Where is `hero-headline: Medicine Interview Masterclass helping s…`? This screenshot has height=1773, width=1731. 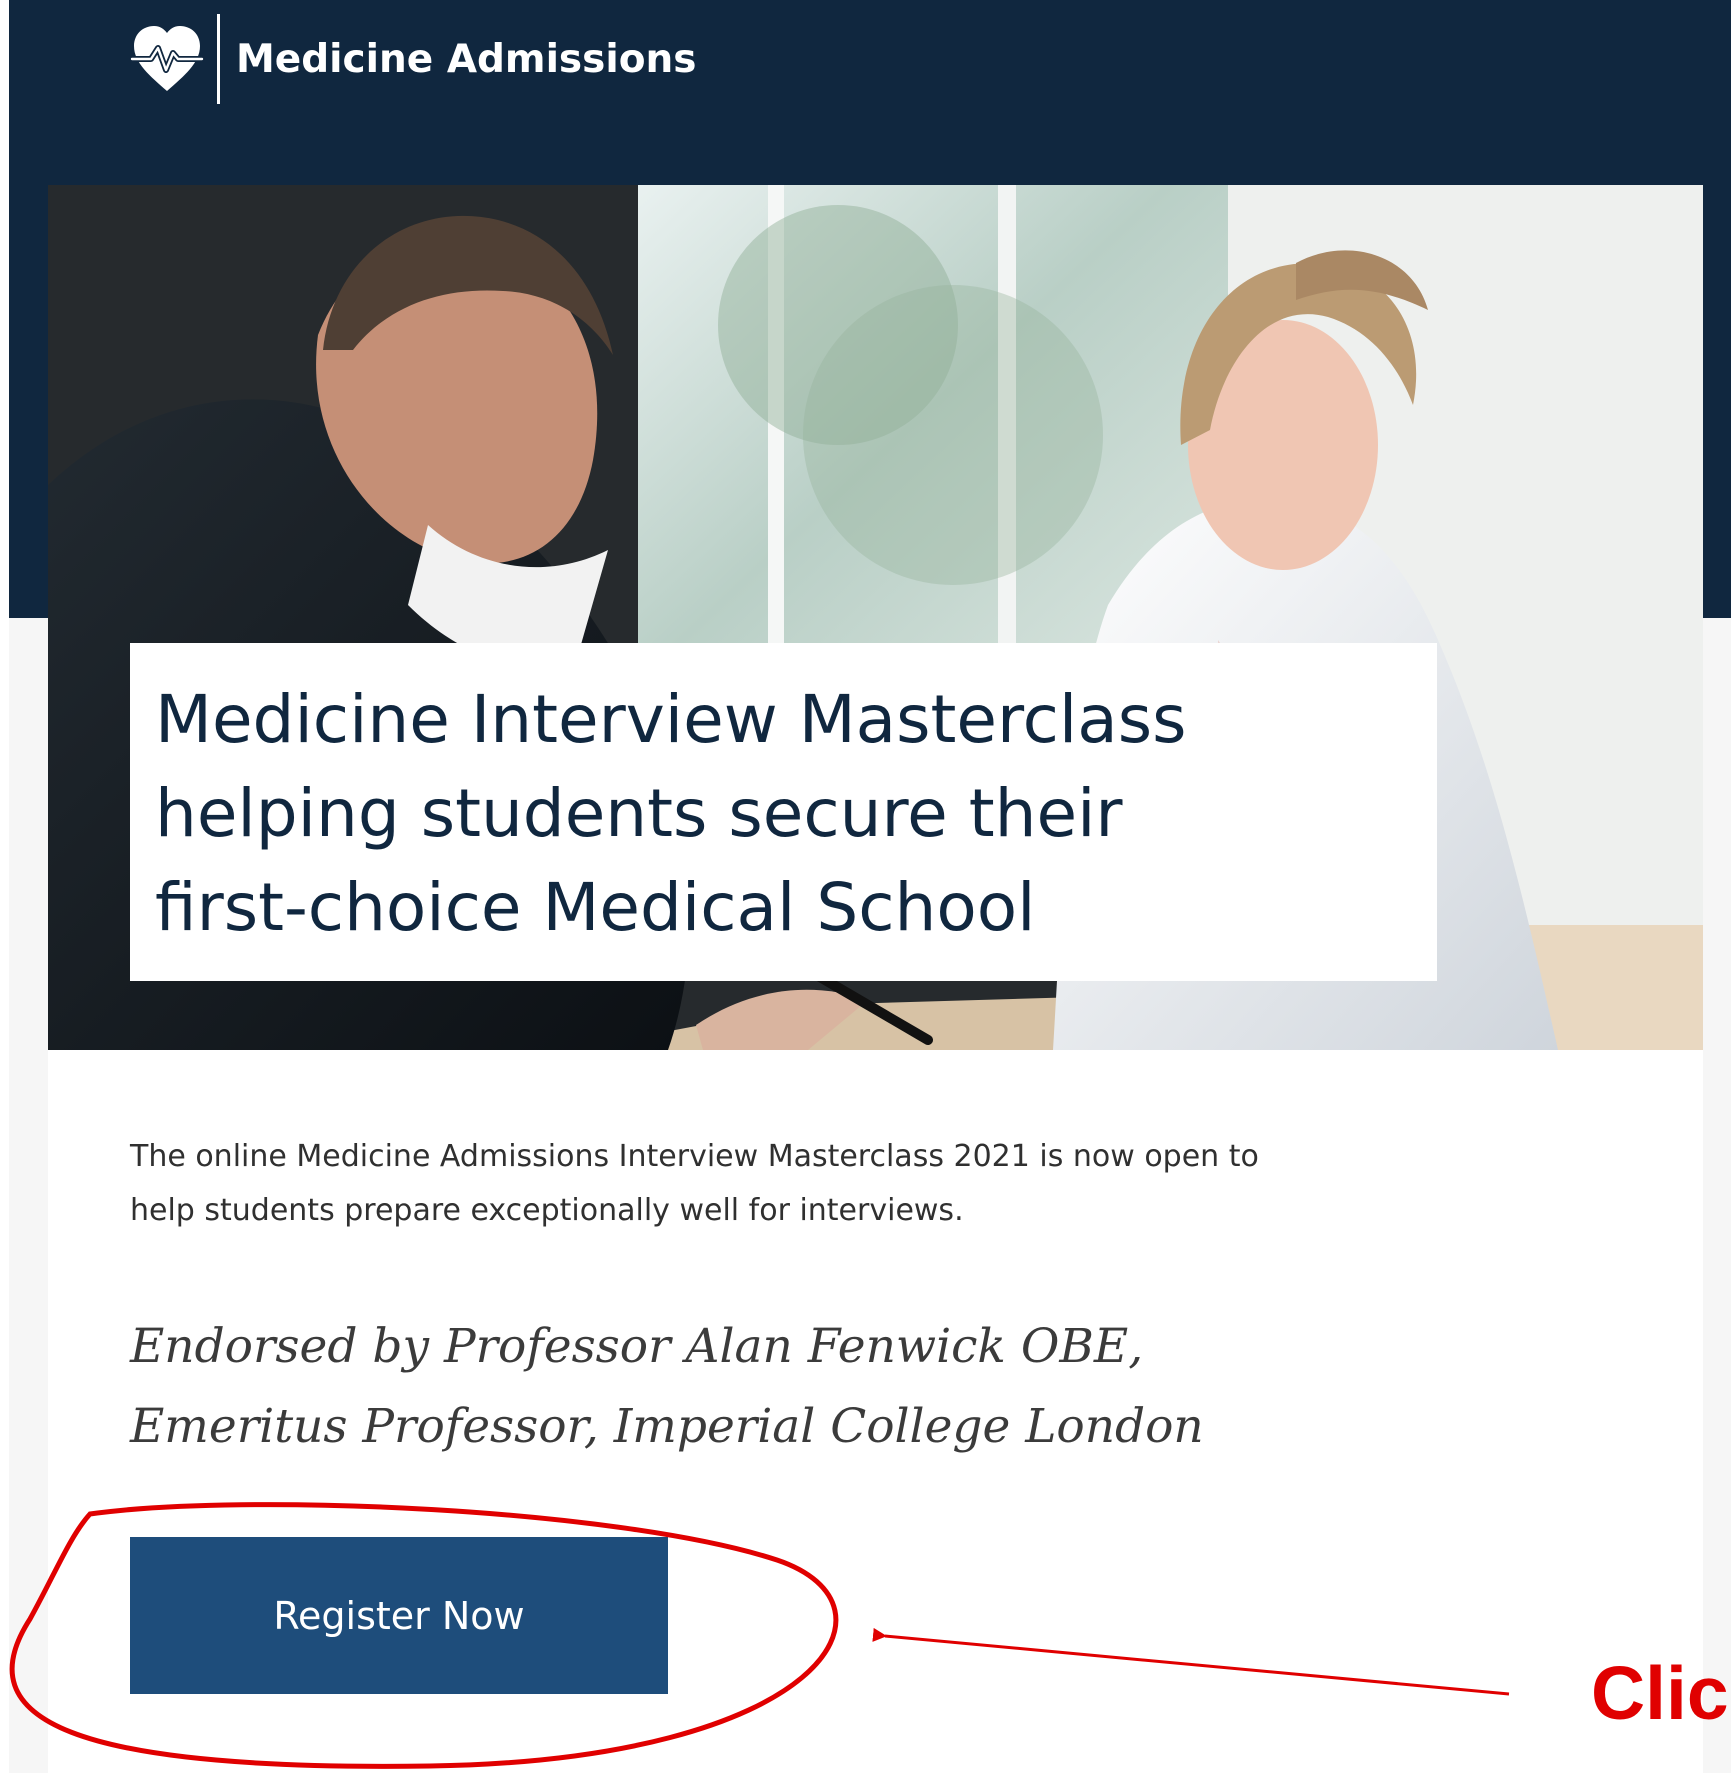 hero-headline: Medicine Interview Masterclass helping s… is located at coordinates (783, 814).